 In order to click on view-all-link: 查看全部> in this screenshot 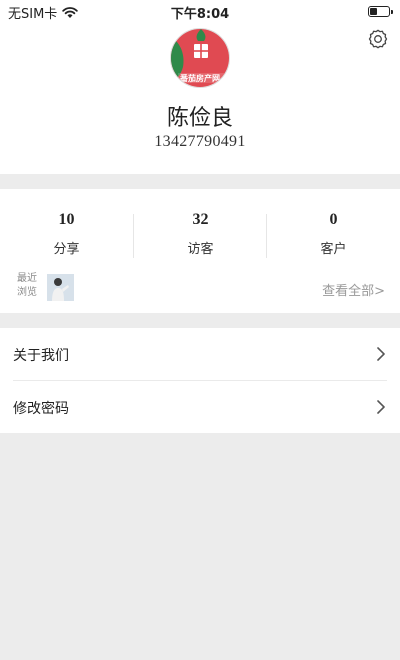, I will do `click(353, 289)`.